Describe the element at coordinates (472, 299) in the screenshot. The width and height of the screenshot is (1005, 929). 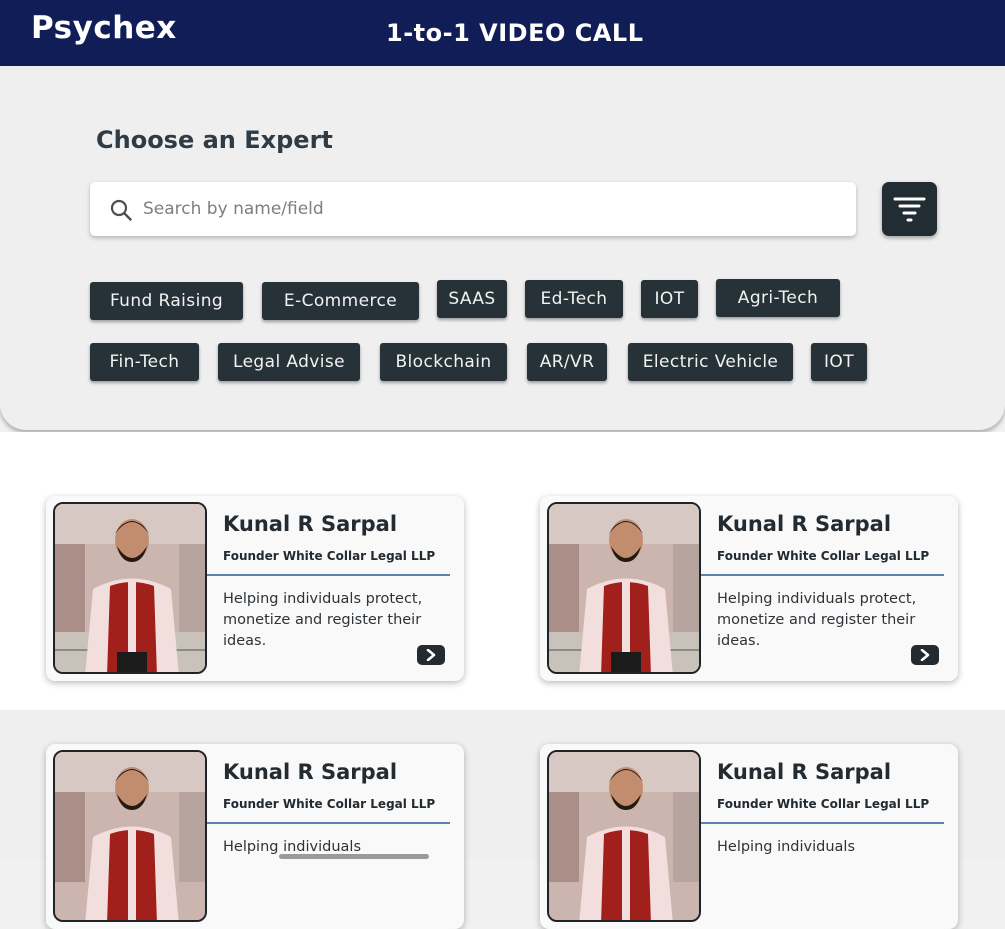
I see `category-chip-saas: SAAS` at that location.